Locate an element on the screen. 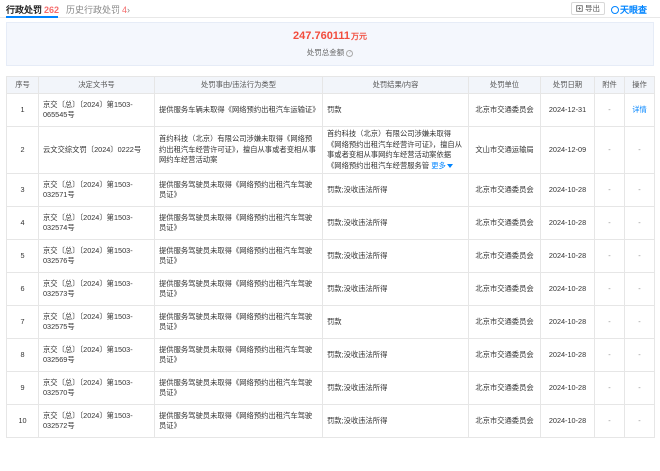  header-attachment: 附件 is located at coordinates (609, 85).